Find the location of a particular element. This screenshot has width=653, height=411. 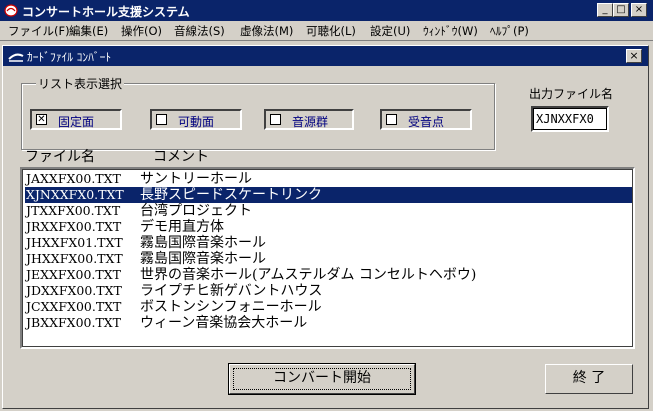

list-item-comment: ライプチヒ新ゲバントハウス is located at coordinates (231, 291).